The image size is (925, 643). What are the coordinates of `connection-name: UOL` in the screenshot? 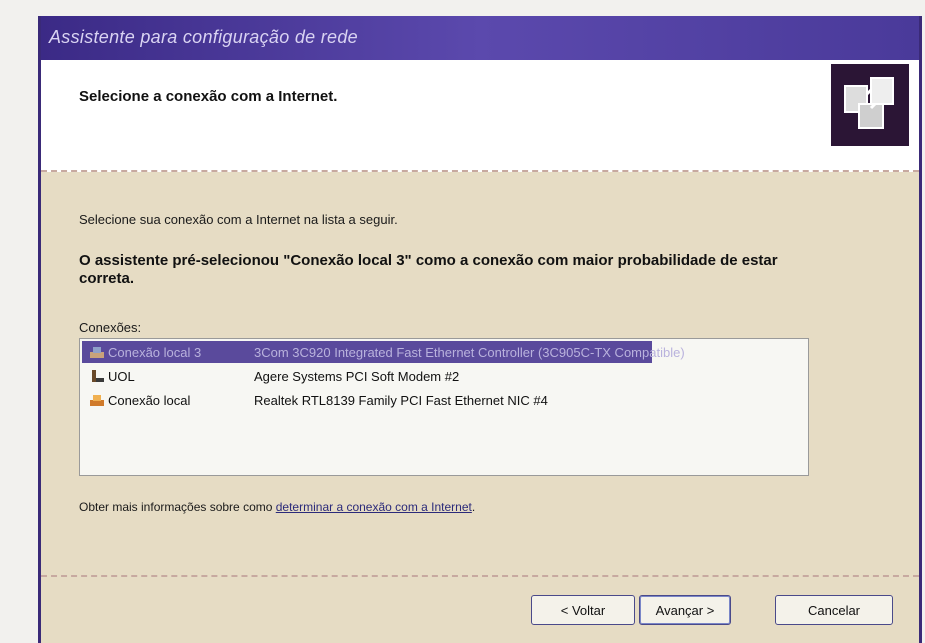 It's located at (121, 376).